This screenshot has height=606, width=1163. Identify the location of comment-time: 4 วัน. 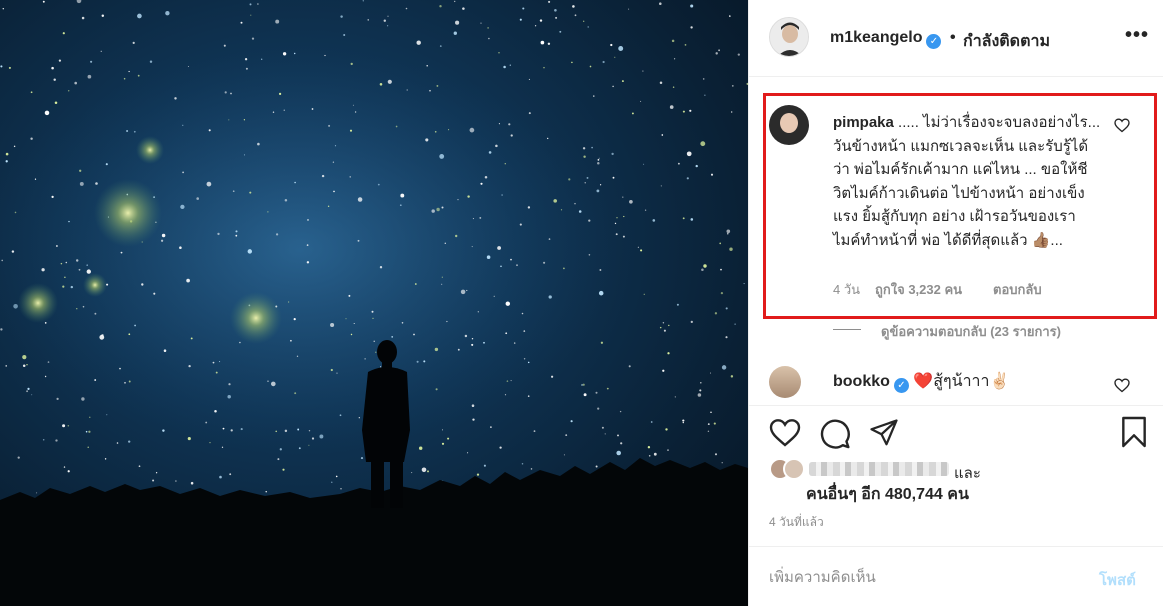
(846, 289).